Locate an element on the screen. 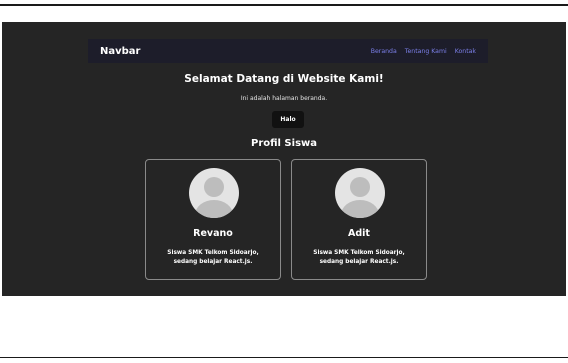 The width and height of the screenshot is (568, 363). navbar-brand: Navbar is located at coordinates (120, 51).